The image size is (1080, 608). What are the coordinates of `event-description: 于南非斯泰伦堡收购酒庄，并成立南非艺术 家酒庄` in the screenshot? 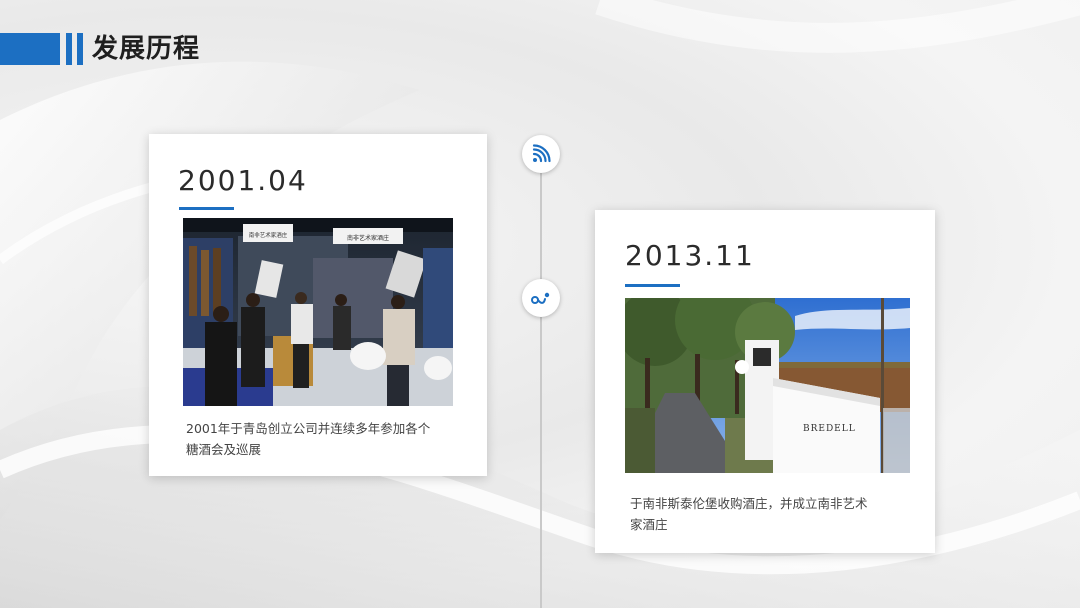 It's located at (770, 514).